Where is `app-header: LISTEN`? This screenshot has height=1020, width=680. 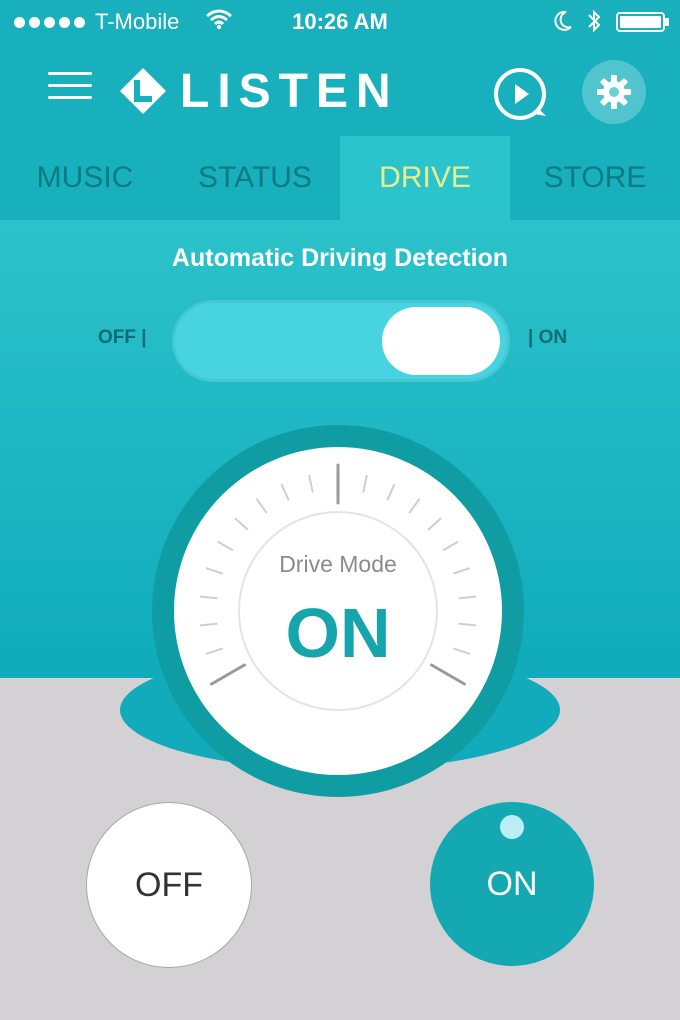 app-header: LISTEN is located at coordinates (340, 90).